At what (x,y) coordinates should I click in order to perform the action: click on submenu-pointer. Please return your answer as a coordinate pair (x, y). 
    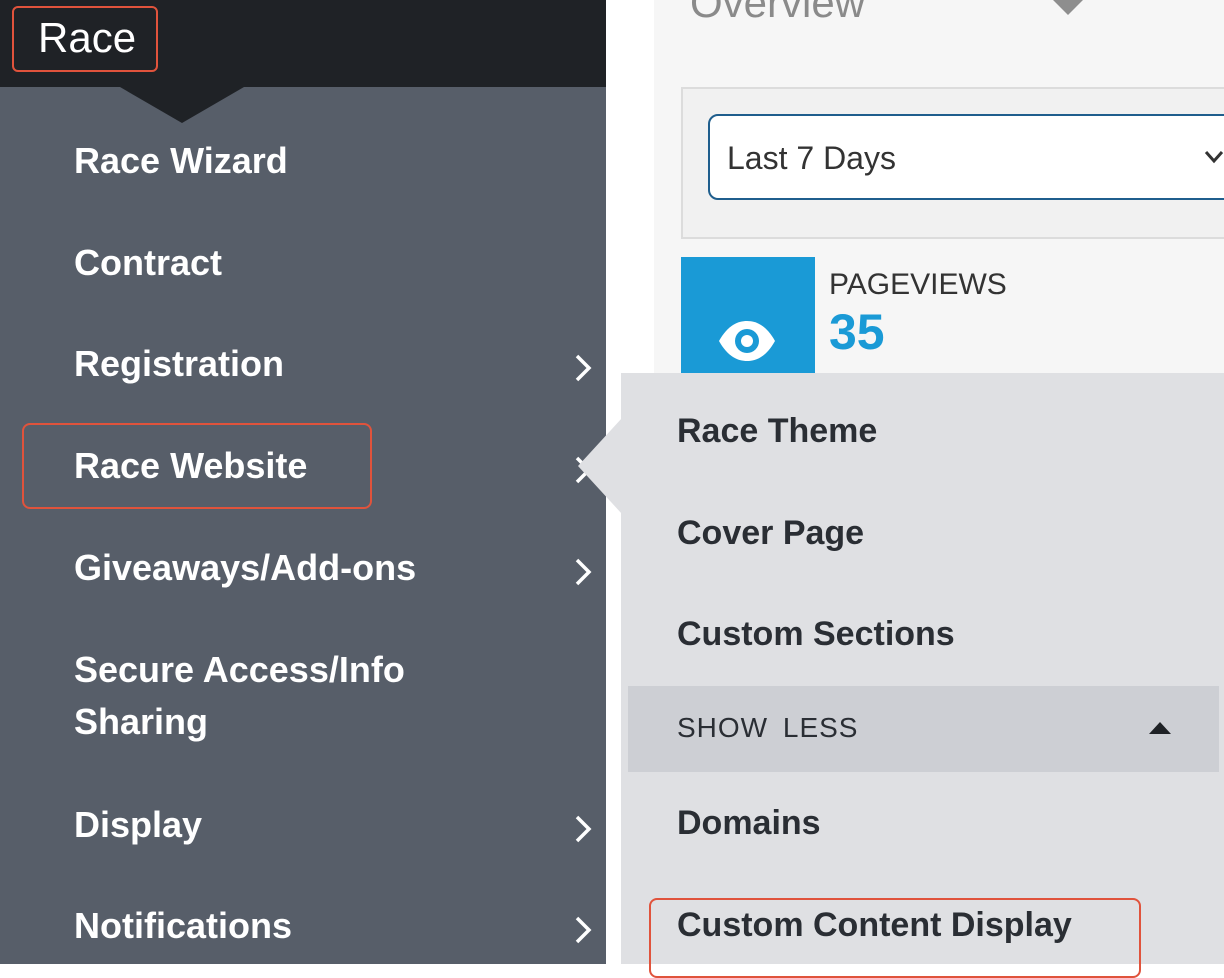
    Looking at the image, I should click on (600, 466).